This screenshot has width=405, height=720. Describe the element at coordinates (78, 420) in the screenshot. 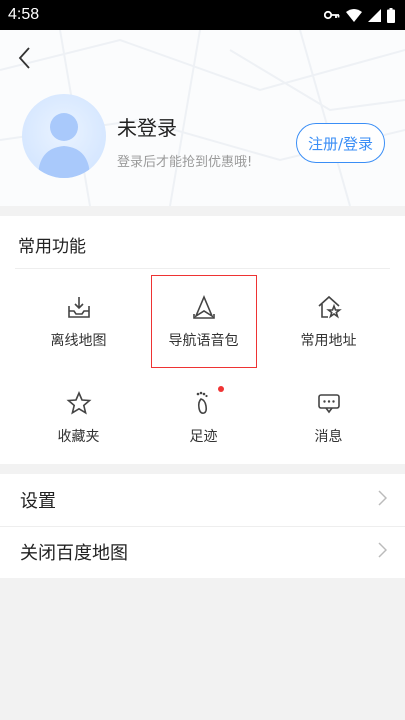

I see `grid-item-favorites: 收藏夹` at that location.